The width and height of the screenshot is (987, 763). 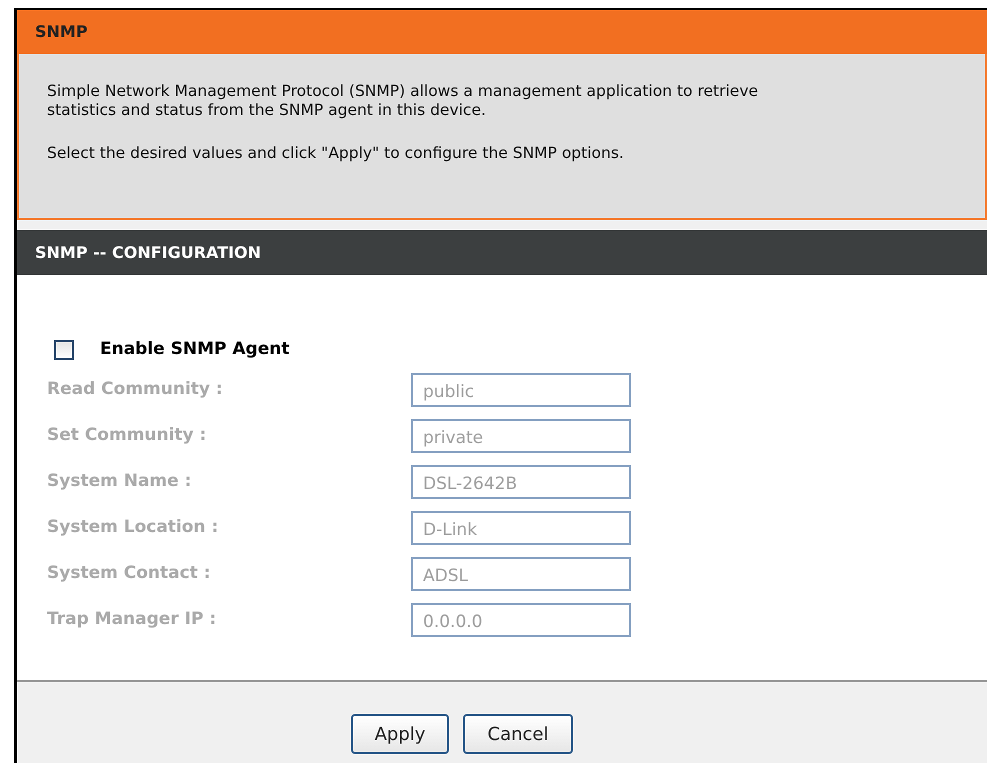 What do you see at coordinates (129, 573) in the screenshot?
I see `field-label: System Contact :` at bounding box center [129, 573].